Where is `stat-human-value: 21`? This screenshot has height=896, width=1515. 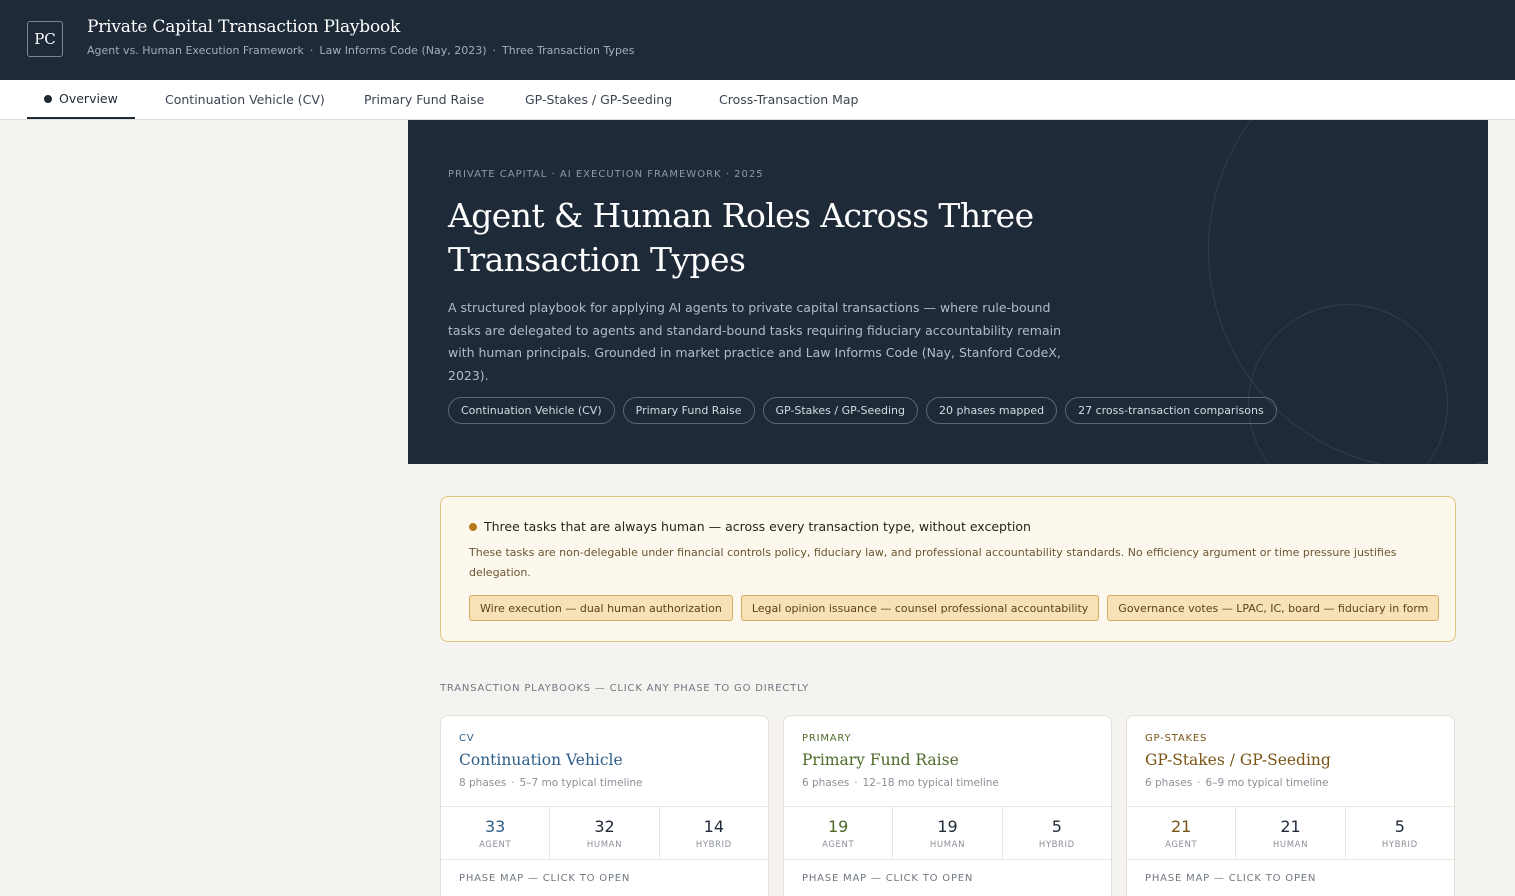
stat-human-value: 21 is located at coordinates (1290, 826).